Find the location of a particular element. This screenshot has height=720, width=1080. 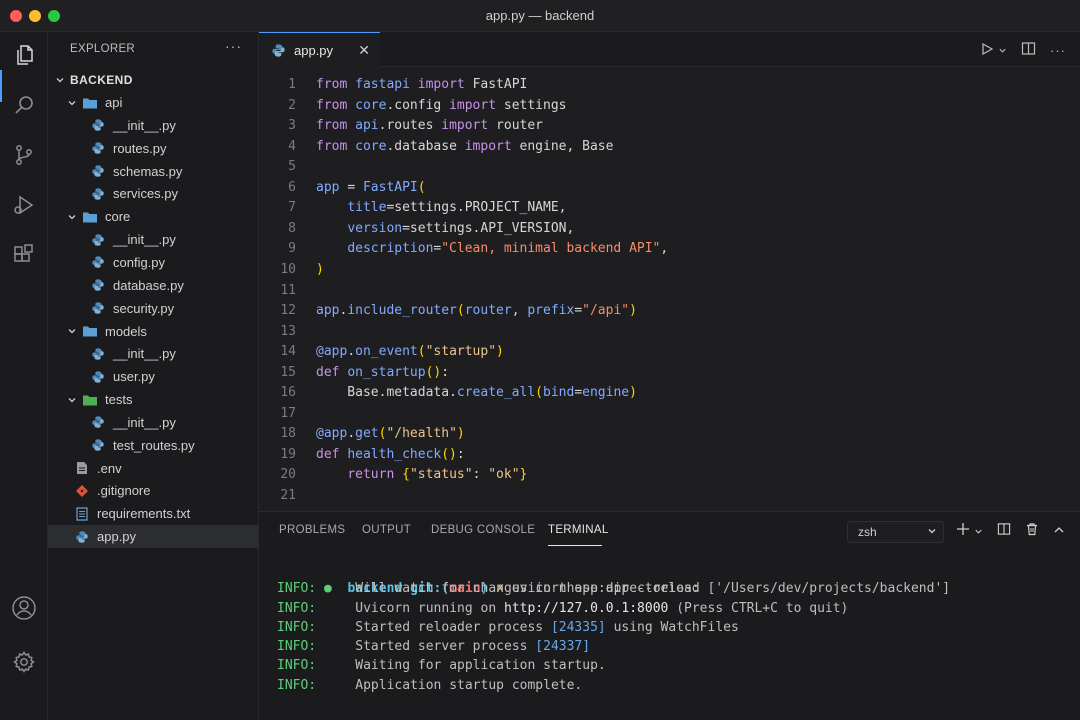

code-text: def on_startup(): is located at coordinates (382, 373).